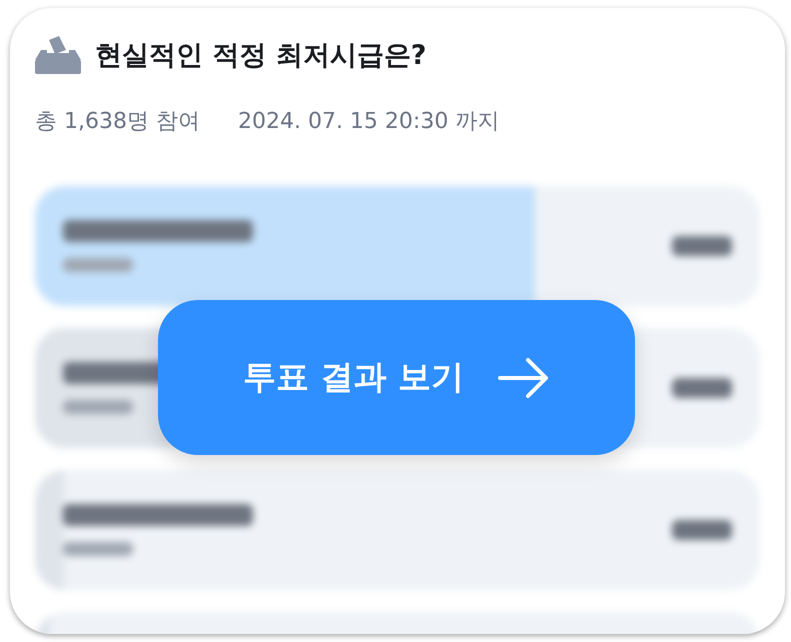 Image resolution: width=791 pixels, height=642 pixels. I want to click on arrow-right-icon, so click(524, 378).